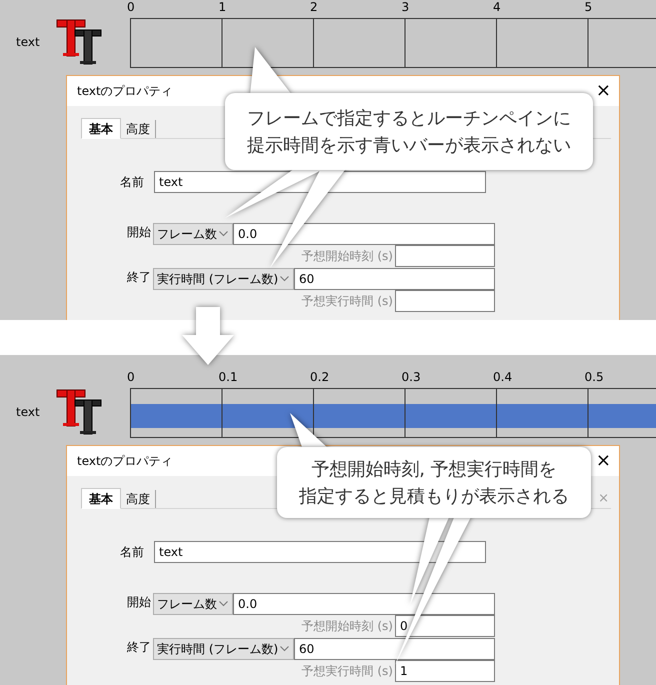  What do you see at coordinates (314, 7) in the screenshot?
I see `tick-label: 2` at bounding box center [314, 7].